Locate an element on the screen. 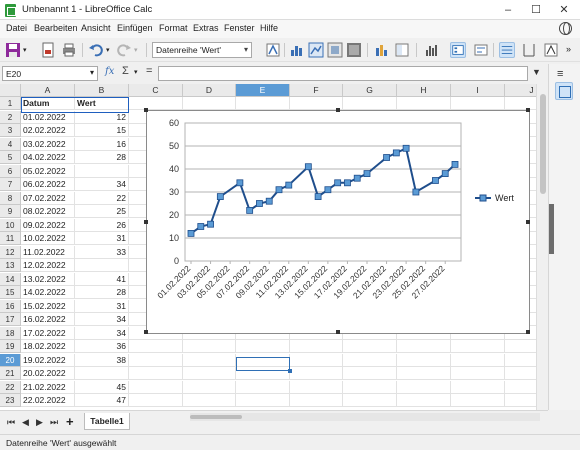  bar-chart-icon is located at coordinates (432, 50).